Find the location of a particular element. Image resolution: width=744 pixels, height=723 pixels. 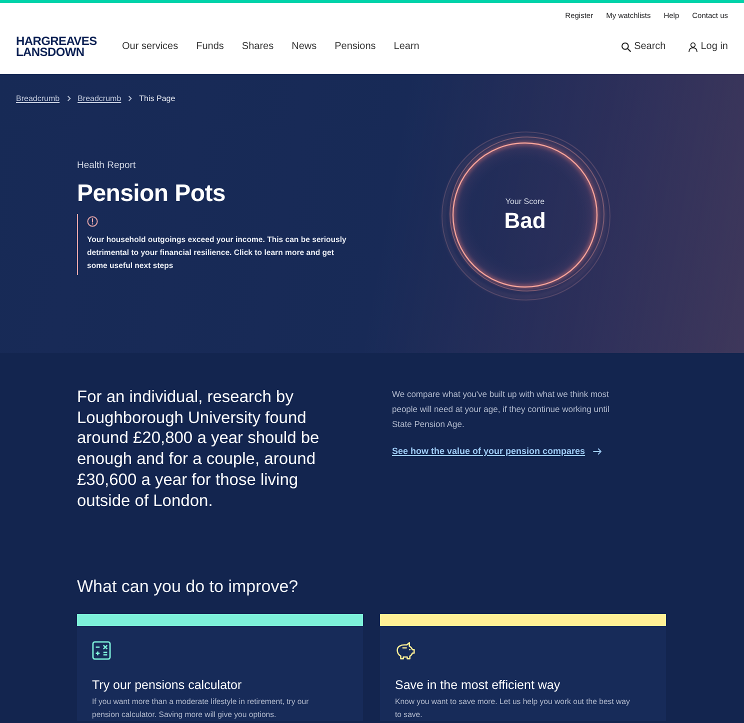

card-title: Try our pensions calculator is located at coordinates (167, 685).